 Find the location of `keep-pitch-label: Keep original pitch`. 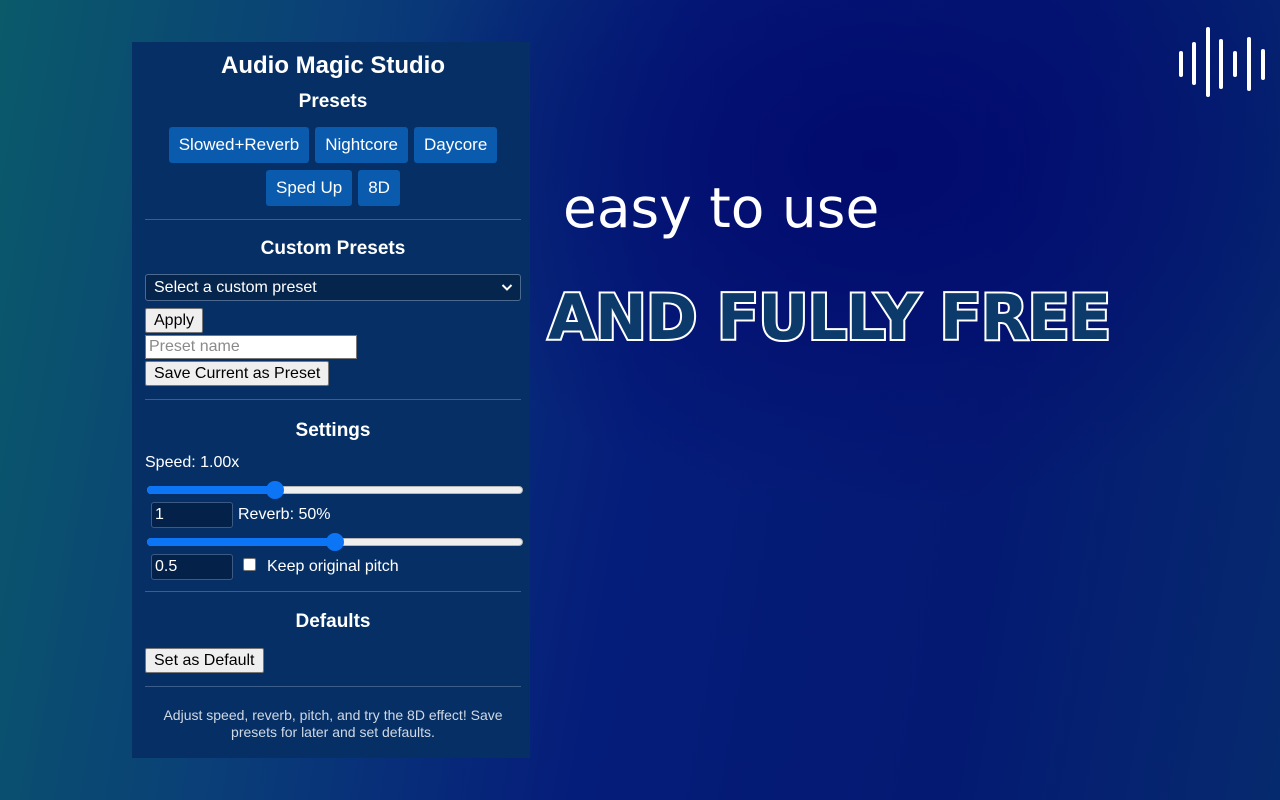

keep-pitch-label: Keep original pitch is located at coordinates (333, 566).